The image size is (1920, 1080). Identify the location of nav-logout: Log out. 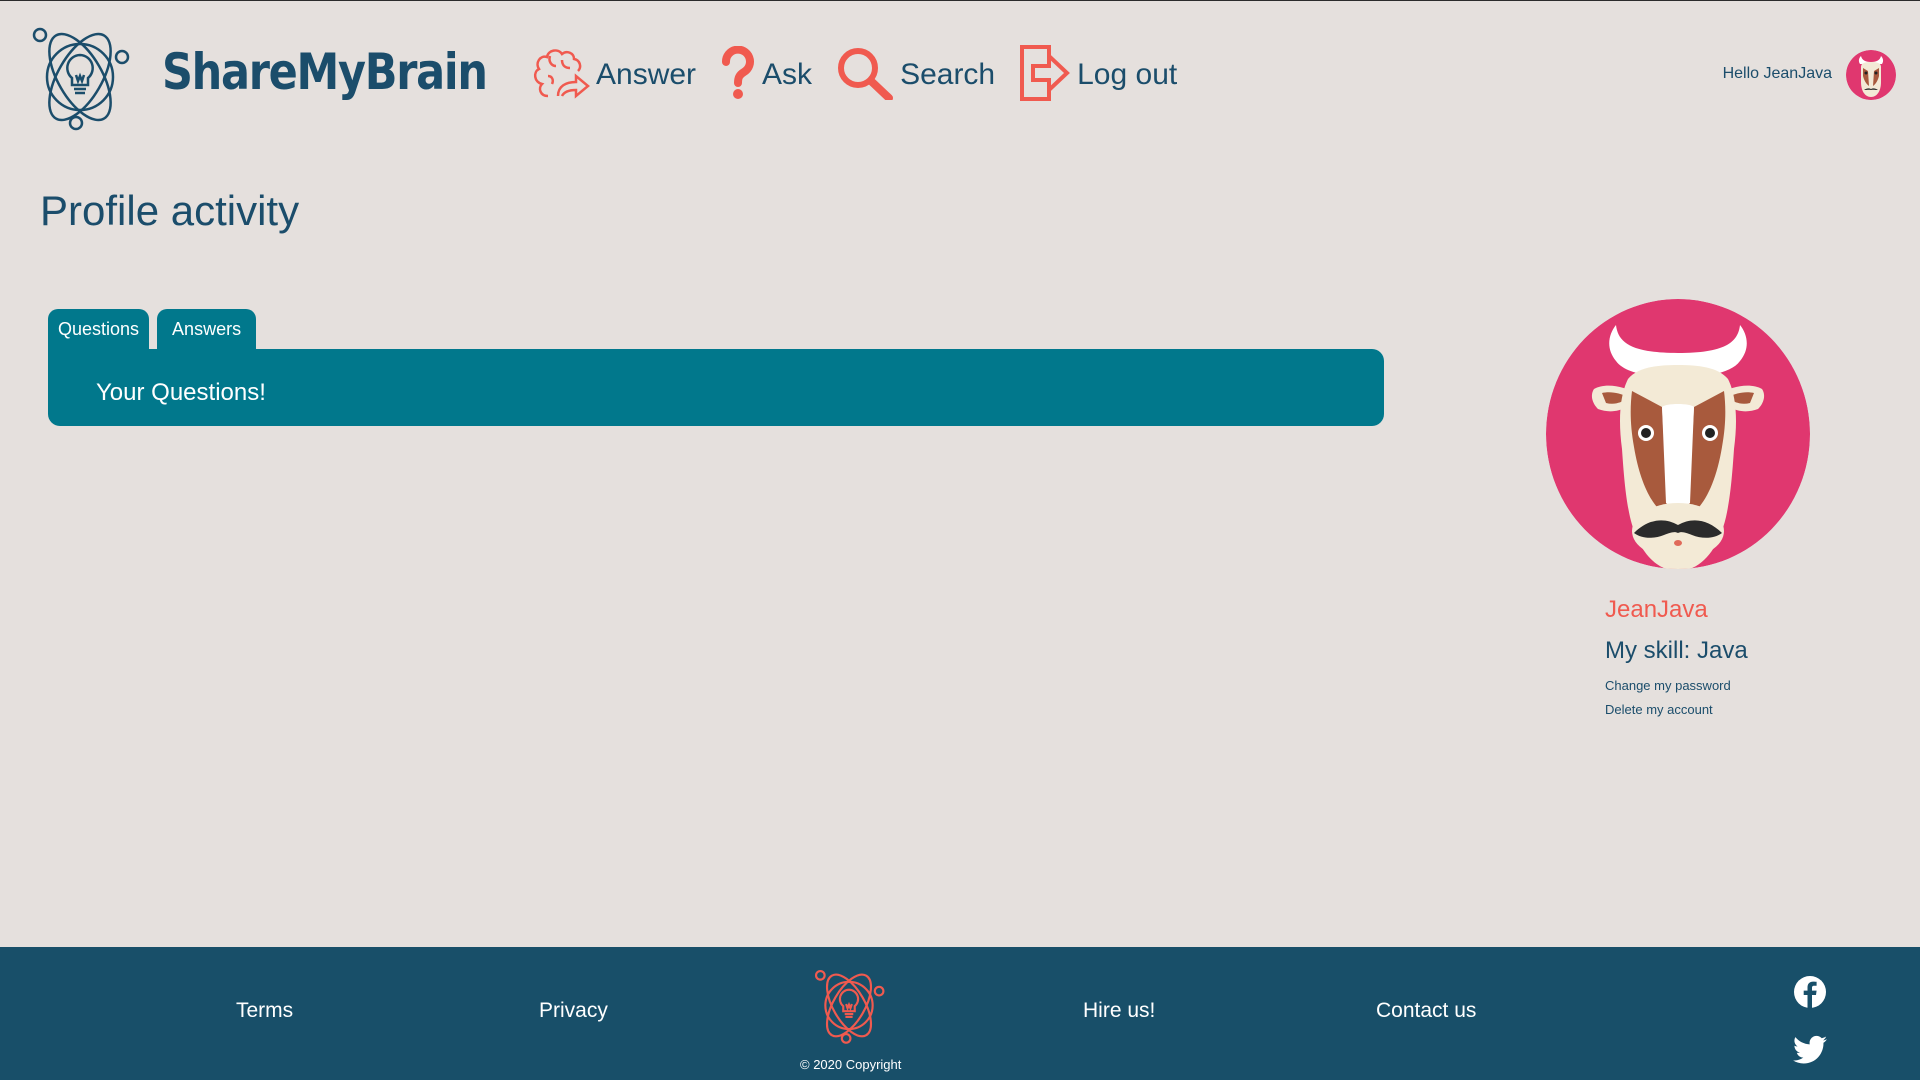
(1098, 75).